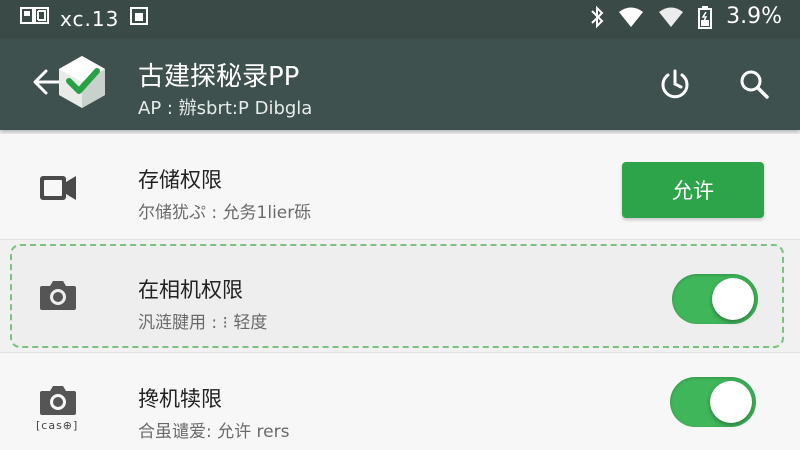  Describe the element at coordinates (180, 180) in the screenshot. I see `permission-title: 存储权限` at that location.